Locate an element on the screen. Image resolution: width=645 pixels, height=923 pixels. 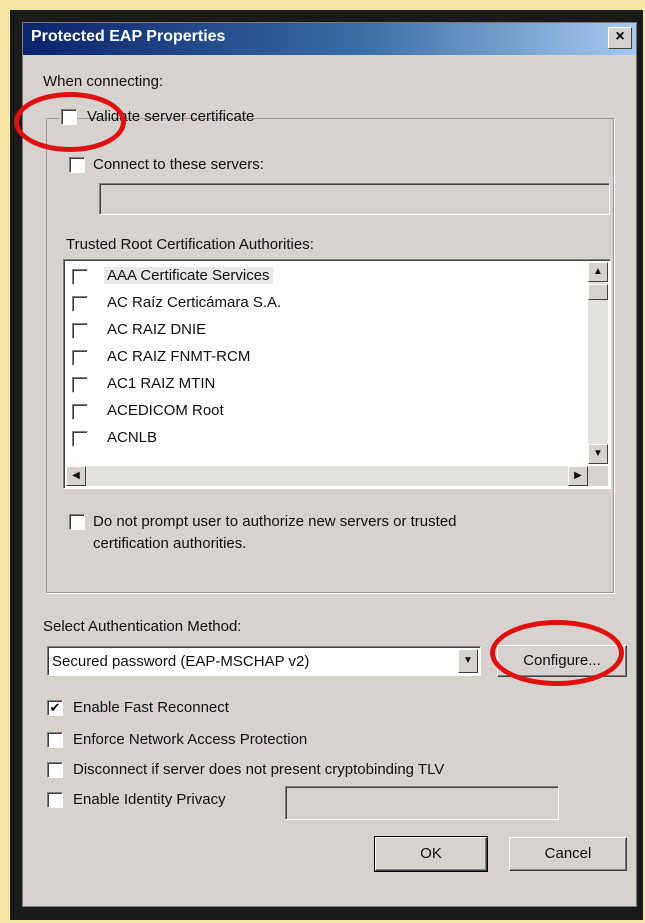
list-item: AC1 RAIZ MTIN is located at coordinates (320, 385).